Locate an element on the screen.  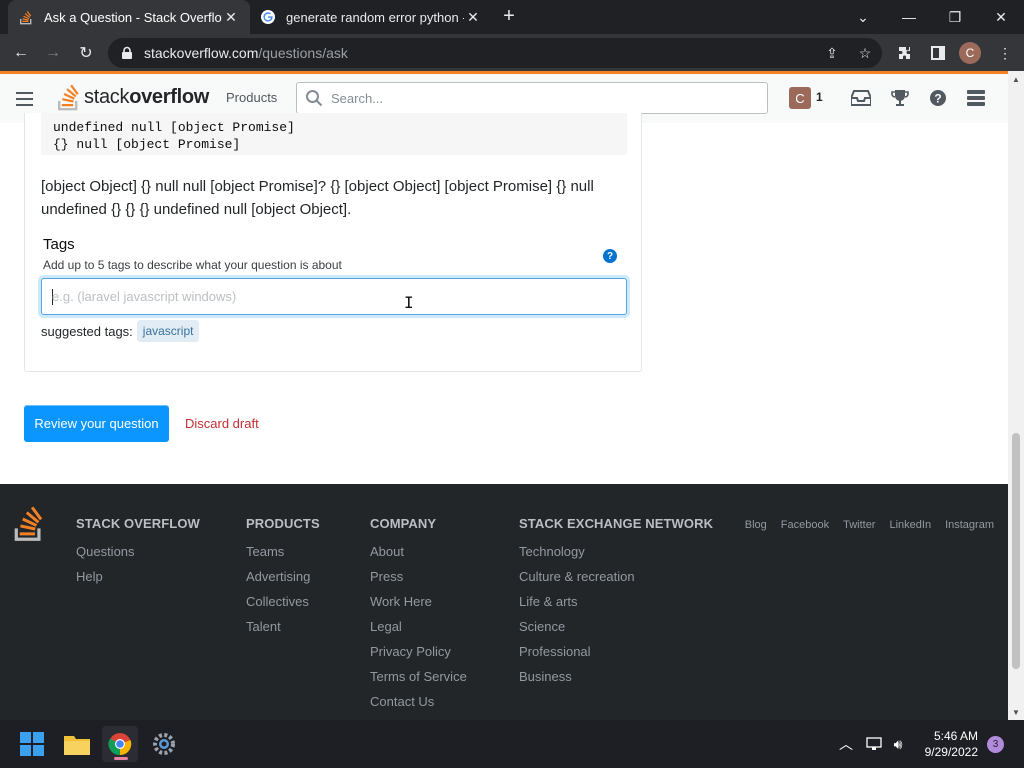
user-avatar: C is located at coordinates (800, 98).